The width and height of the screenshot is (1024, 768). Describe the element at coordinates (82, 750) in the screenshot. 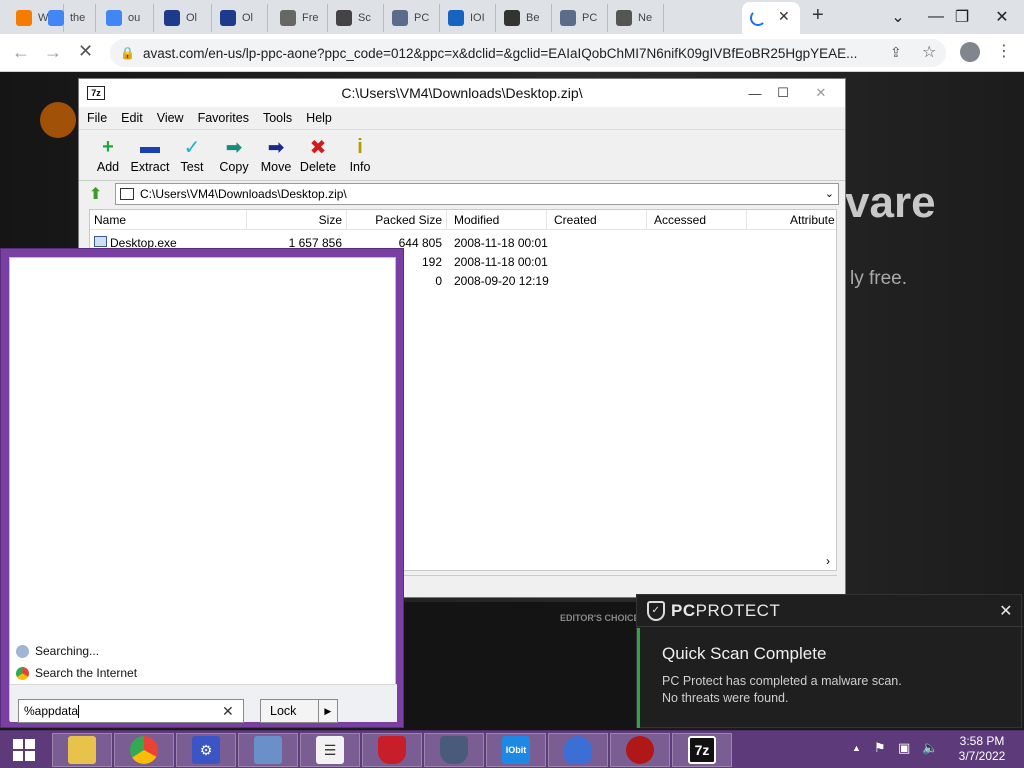

I see `taskbar-file-explorer` at that location.